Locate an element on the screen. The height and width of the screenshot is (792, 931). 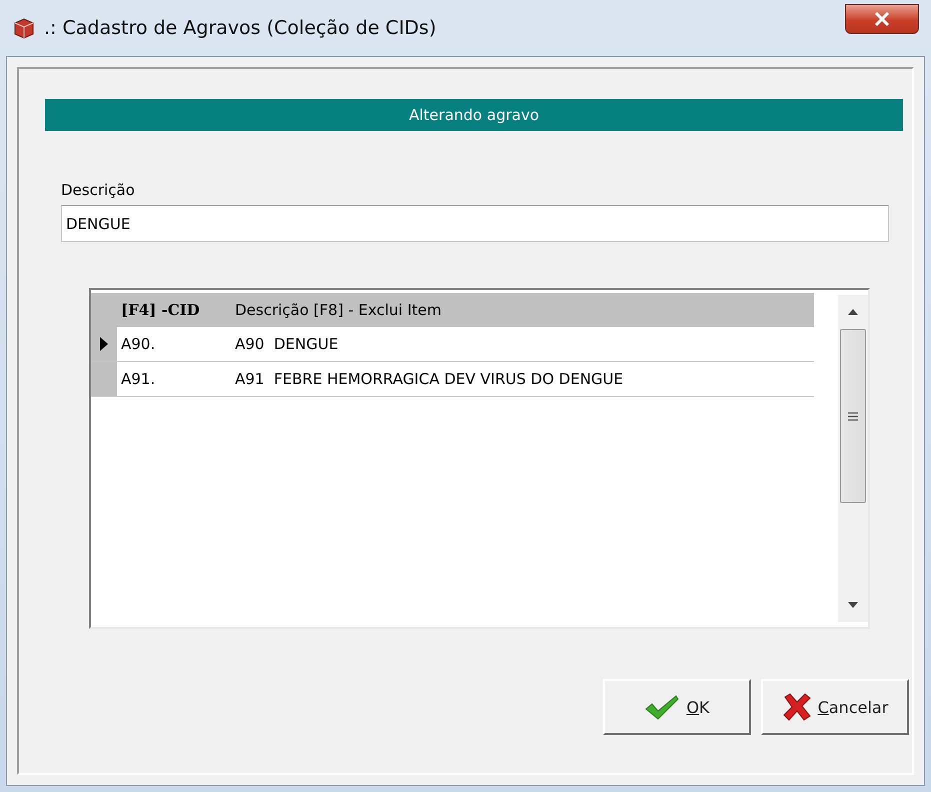
scrollbar-thumb is located at coordinates (853, 416).